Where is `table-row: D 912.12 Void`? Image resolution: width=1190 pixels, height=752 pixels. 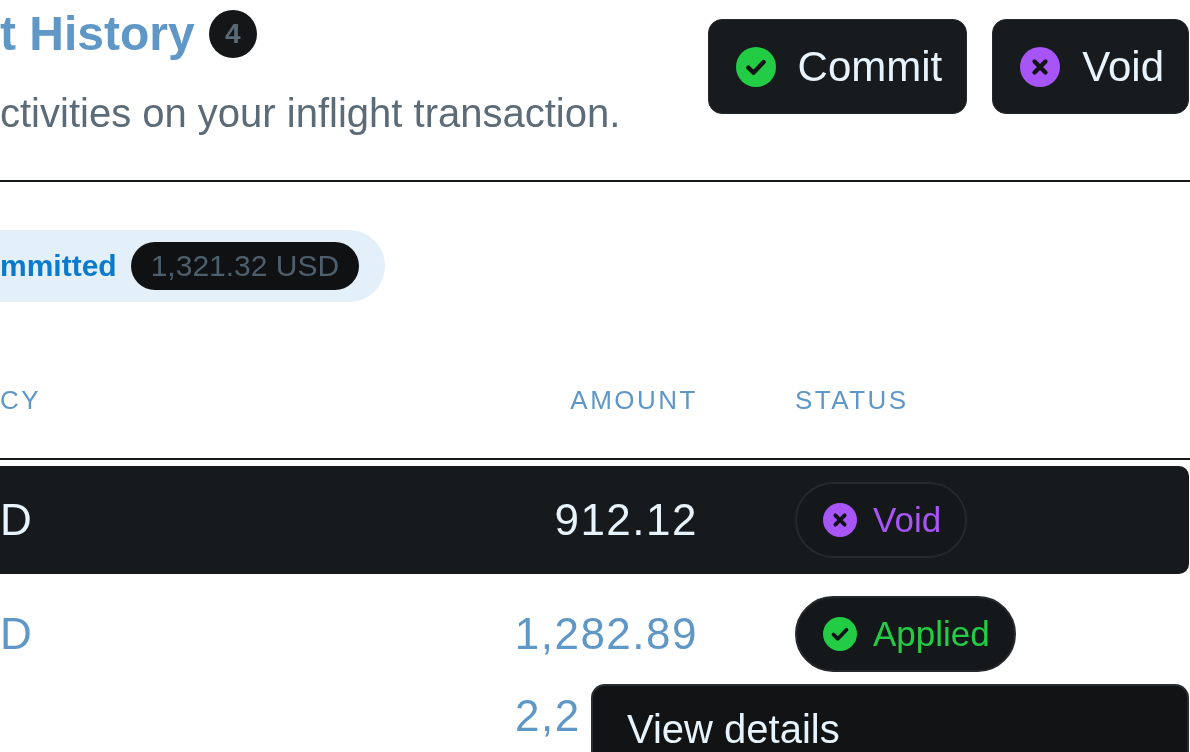 table-row: D 912.12 Void is located at coordinates (594, 520).